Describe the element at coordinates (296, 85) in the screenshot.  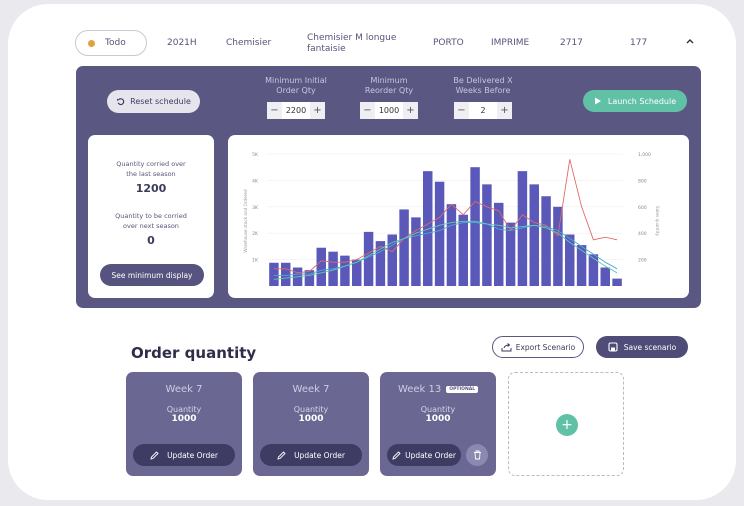
I see `param-label: Minimum Initial Order Qty` at that location.